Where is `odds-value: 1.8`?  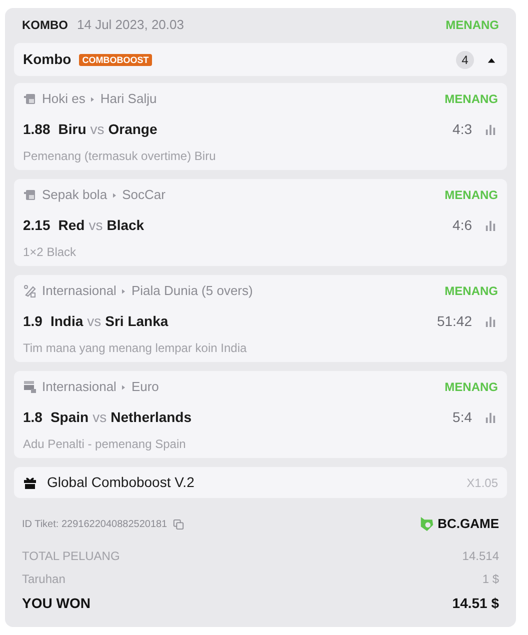
odds-value: 1.8 is located at coordinates (32, 417).